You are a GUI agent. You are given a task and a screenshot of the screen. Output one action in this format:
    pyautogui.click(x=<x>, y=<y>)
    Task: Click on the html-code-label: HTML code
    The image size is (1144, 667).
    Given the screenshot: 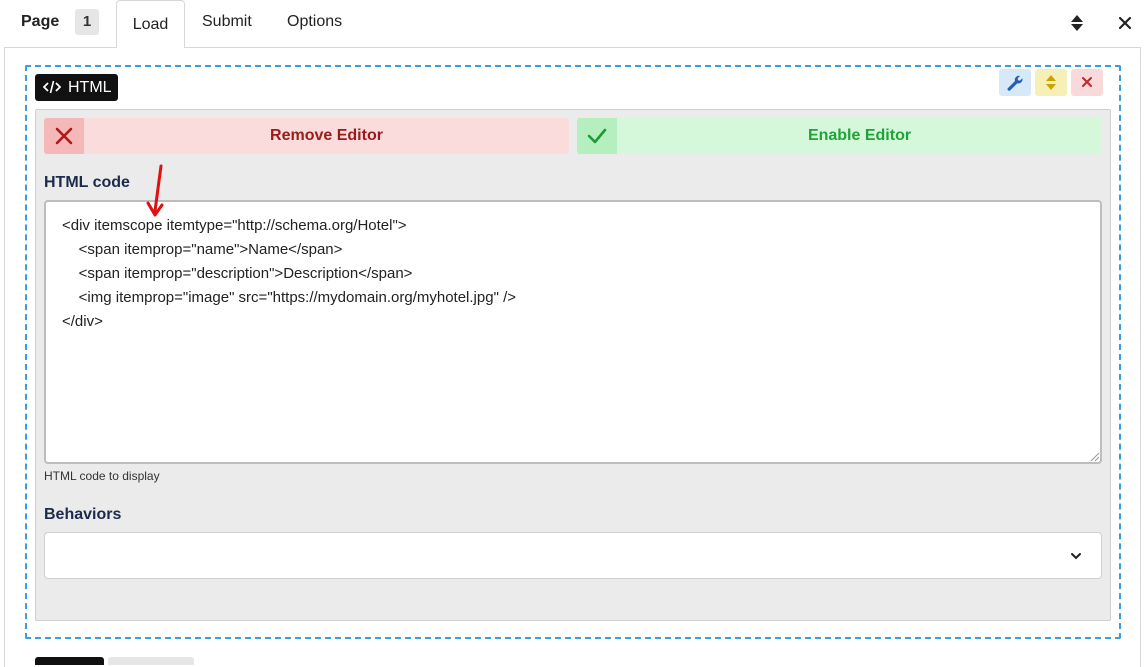 What is the action you would take?
    pyautogui.click(x=87, y=182)
    